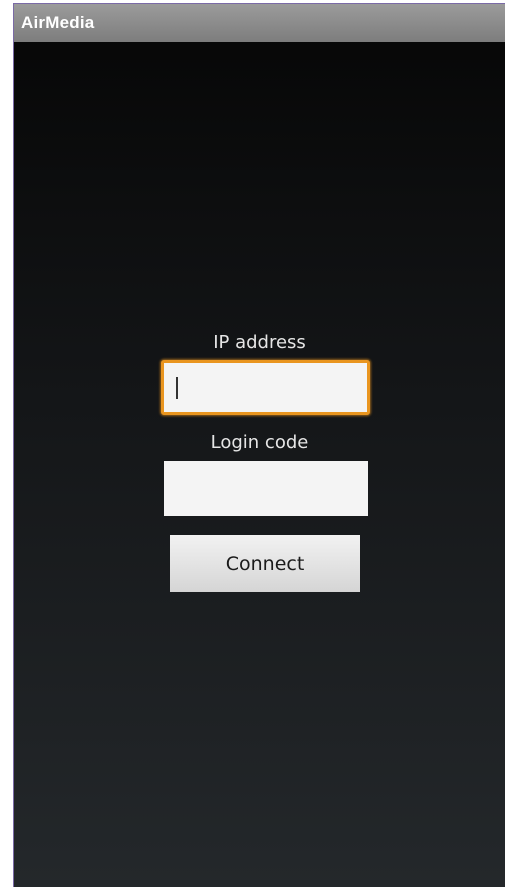  Describe the element at coordinates (266, 488) in the screenshot. I see `login-code-input` at that location.